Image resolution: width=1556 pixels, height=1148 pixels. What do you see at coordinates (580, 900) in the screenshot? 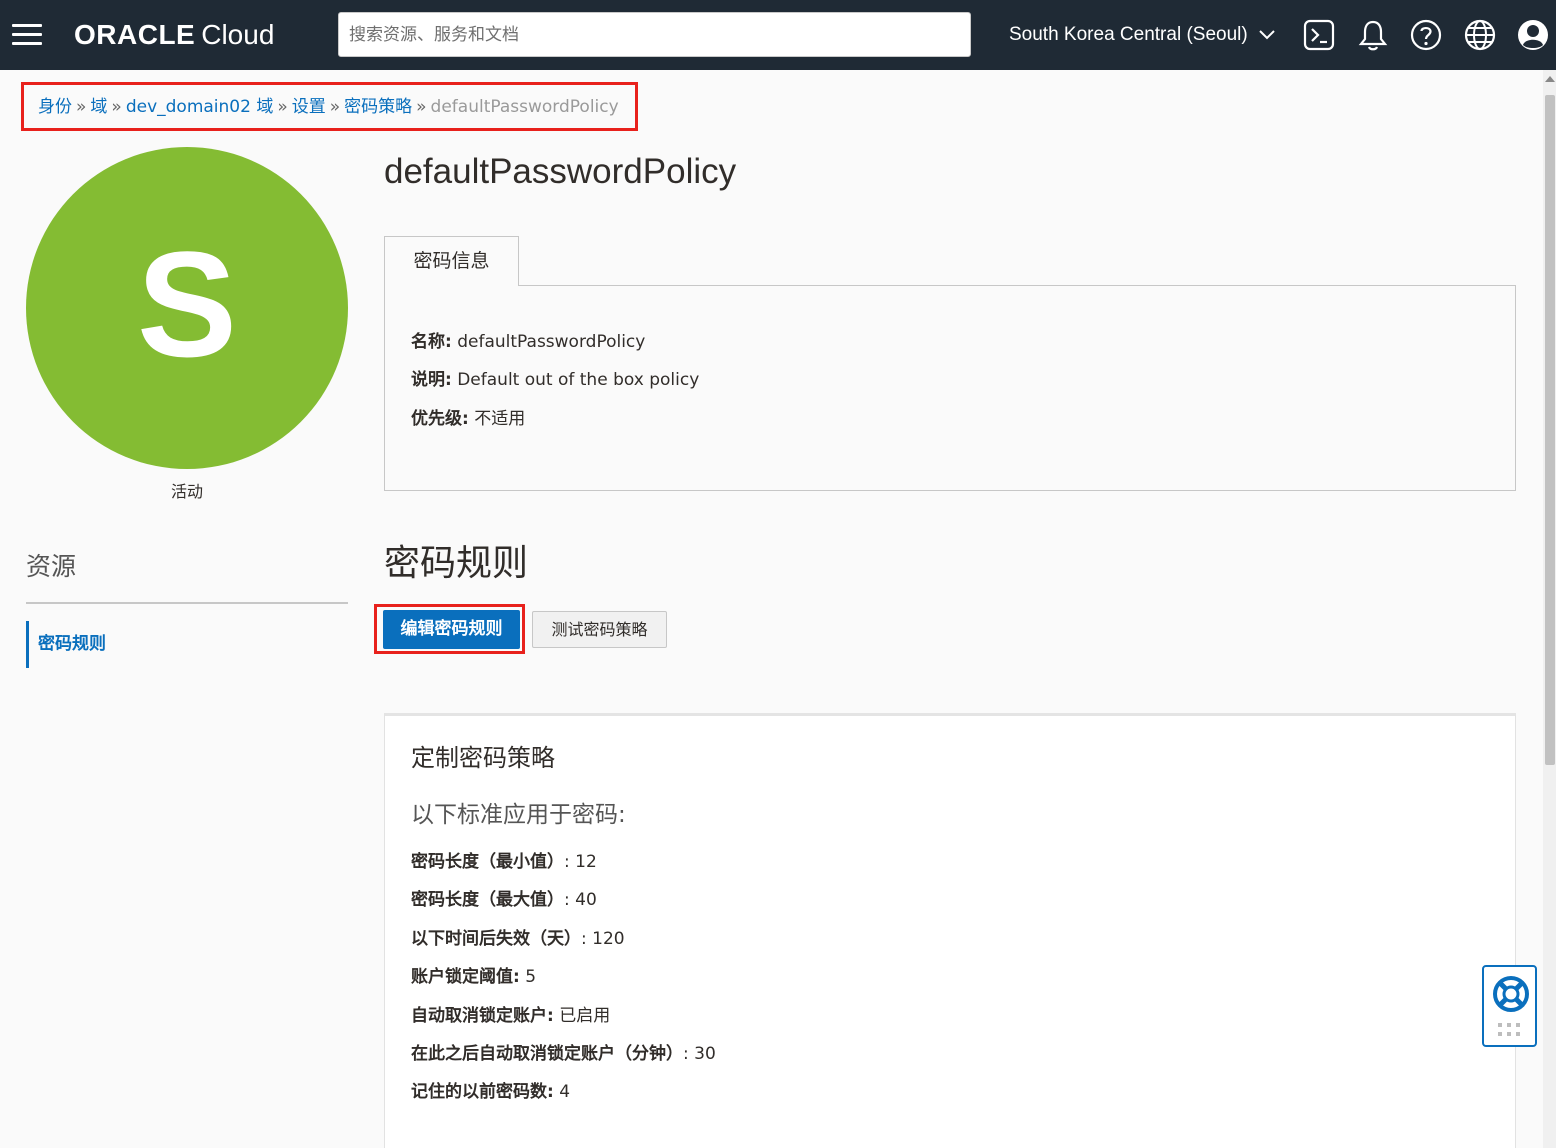
I see `criteria-value: : 40` at bounding box center [580, 900].